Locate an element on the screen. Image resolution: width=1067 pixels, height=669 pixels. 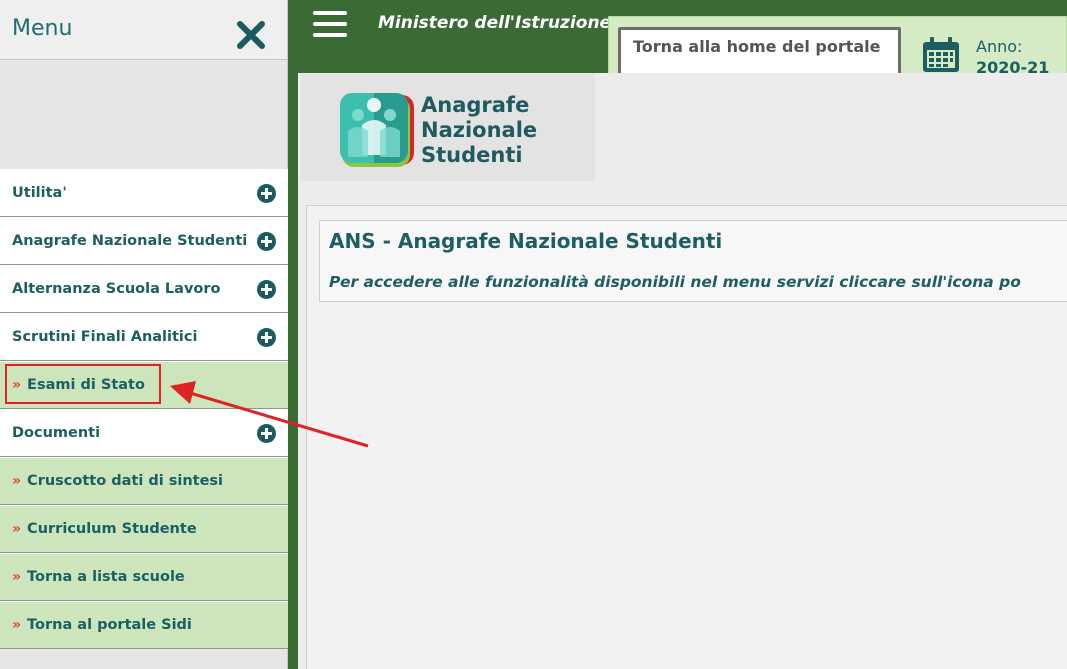
hamburger-menu-icon is located at coordinates (330, 24).